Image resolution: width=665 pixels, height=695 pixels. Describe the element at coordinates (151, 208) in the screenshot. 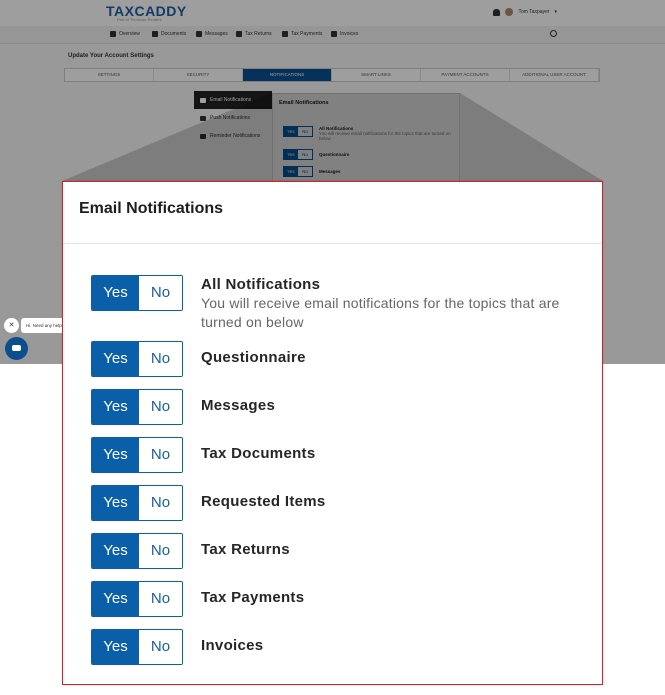

I see `panel-title: Email Notifications` at that location.